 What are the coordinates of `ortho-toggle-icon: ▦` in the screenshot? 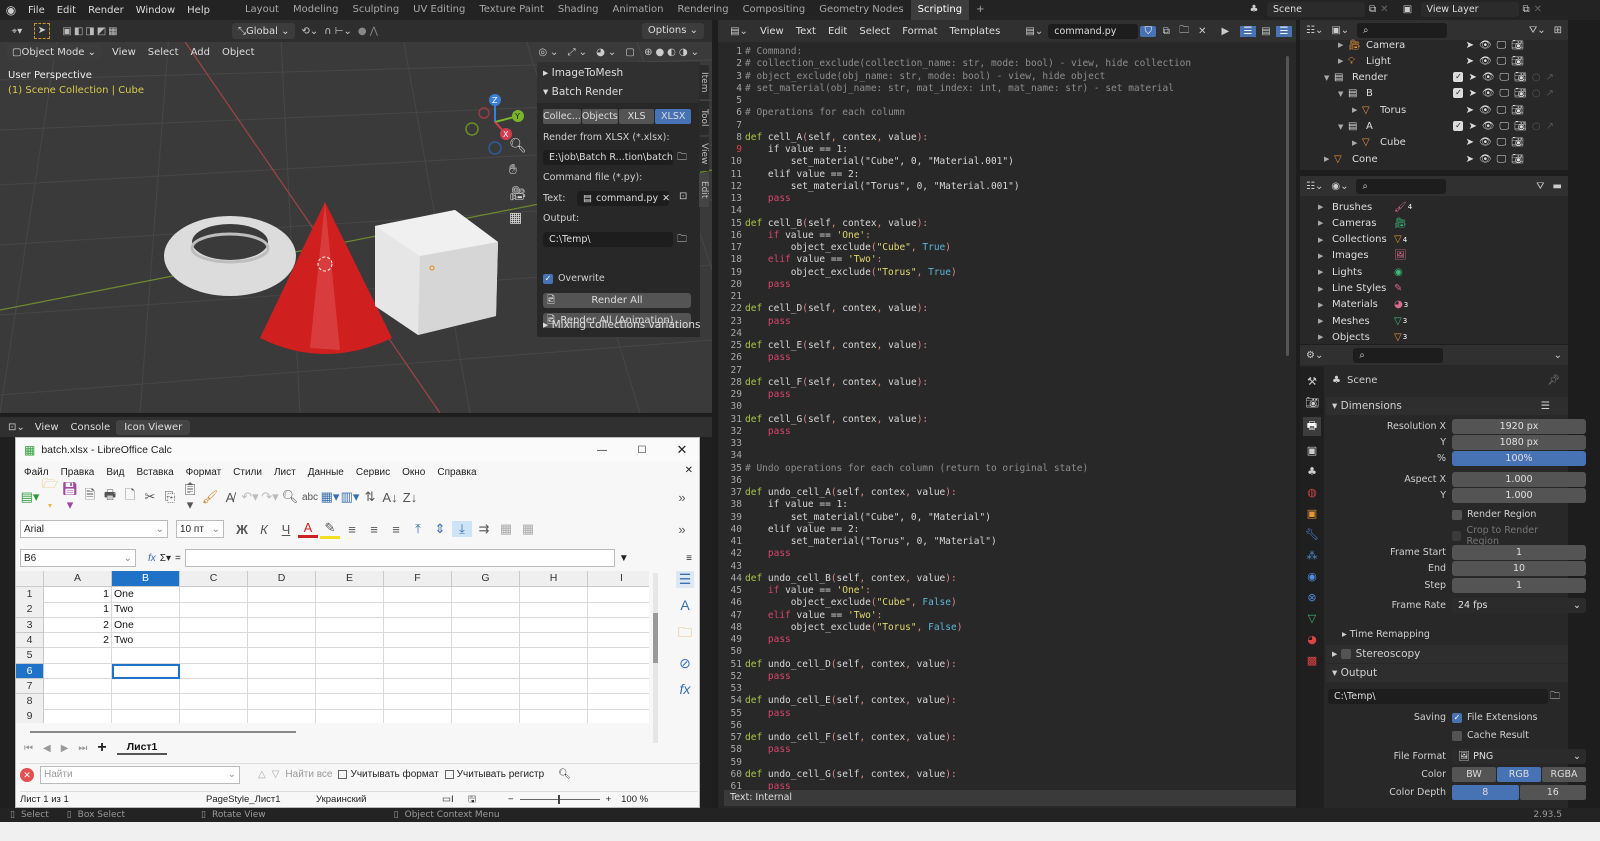 It's located at (518, 218).